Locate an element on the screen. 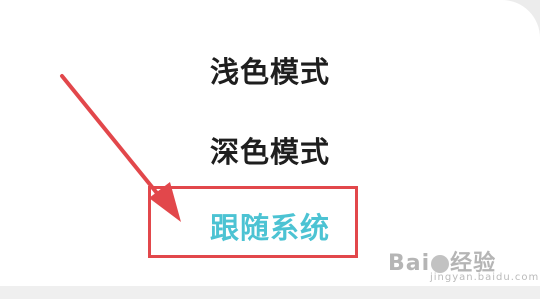  annotation-highlight-box is located at coordinates (253, 222).